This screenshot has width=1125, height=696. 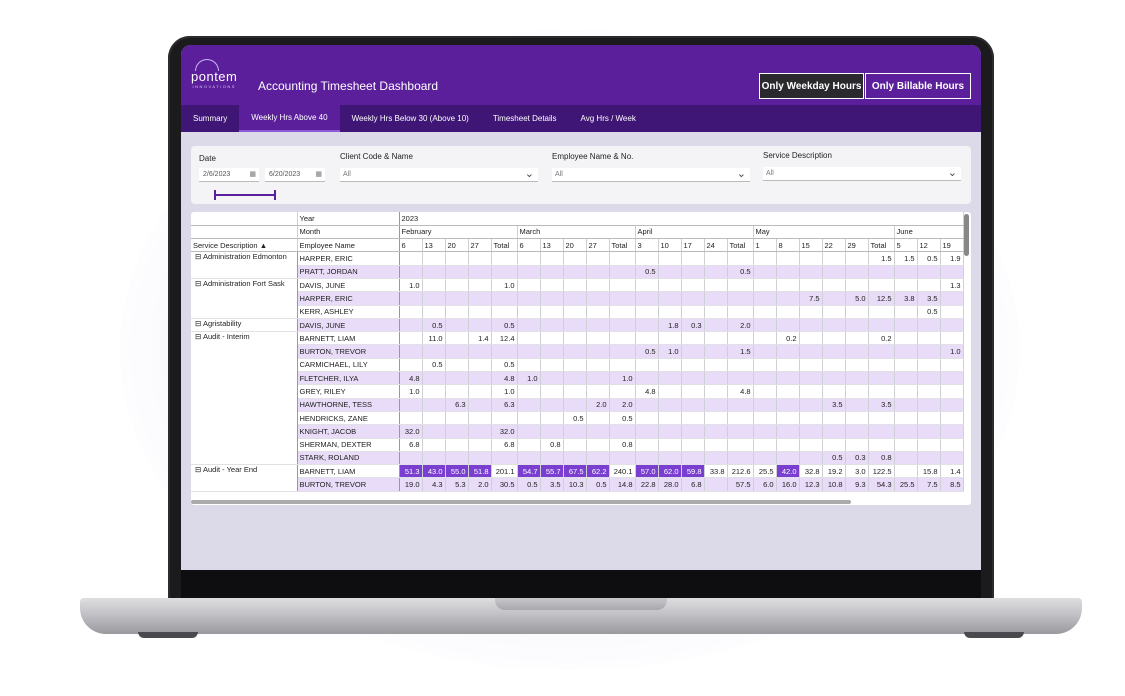 What do you see at coordinates (348, 232) in the screenshot?
I see `month-label: Month` at bounding box center [348, 232].